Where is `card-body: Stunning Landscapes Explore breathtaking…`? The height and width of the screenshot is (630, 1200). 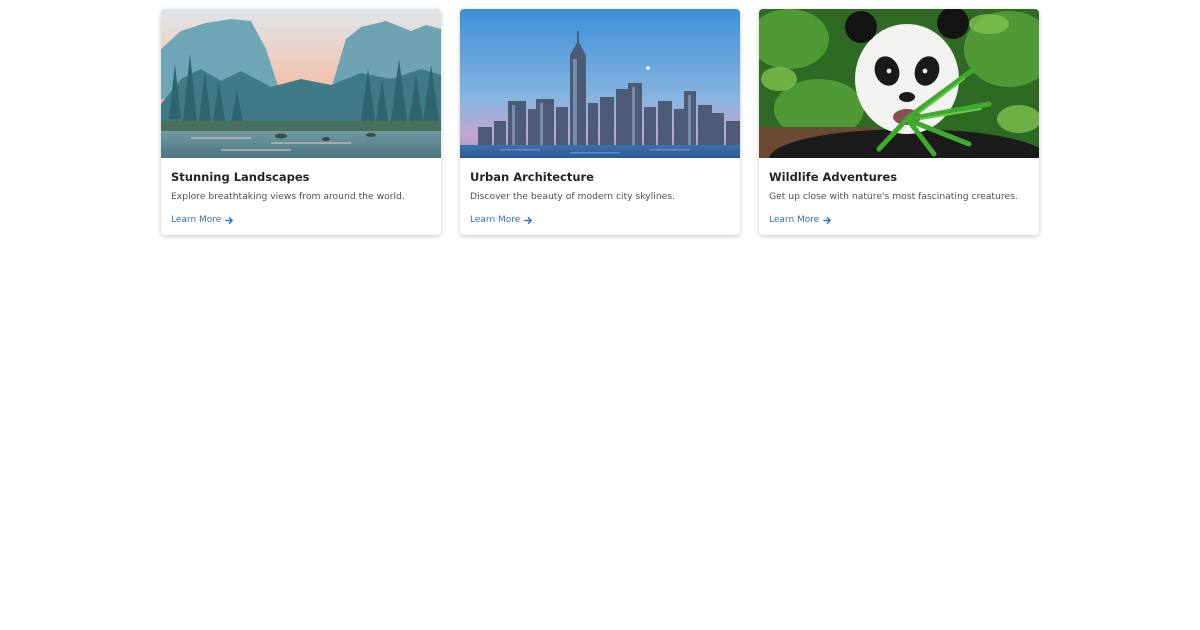 card-body: Stunning Landscapes Explore breathtaking… is located at coordinates (301, 192).